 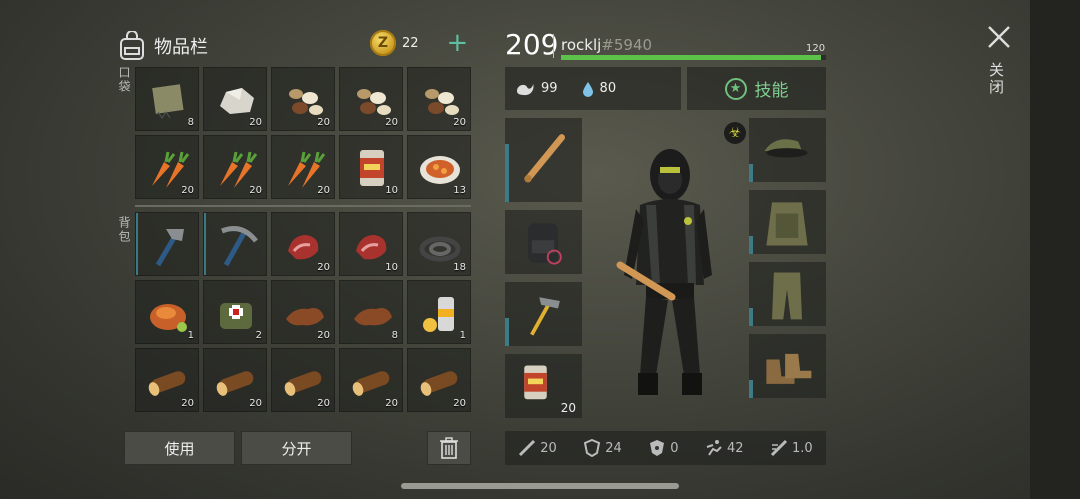 What do you see at coordinates (996, 79) in the screenshot?
I see `close-label: 关闭` at bounding box center [996, 79].